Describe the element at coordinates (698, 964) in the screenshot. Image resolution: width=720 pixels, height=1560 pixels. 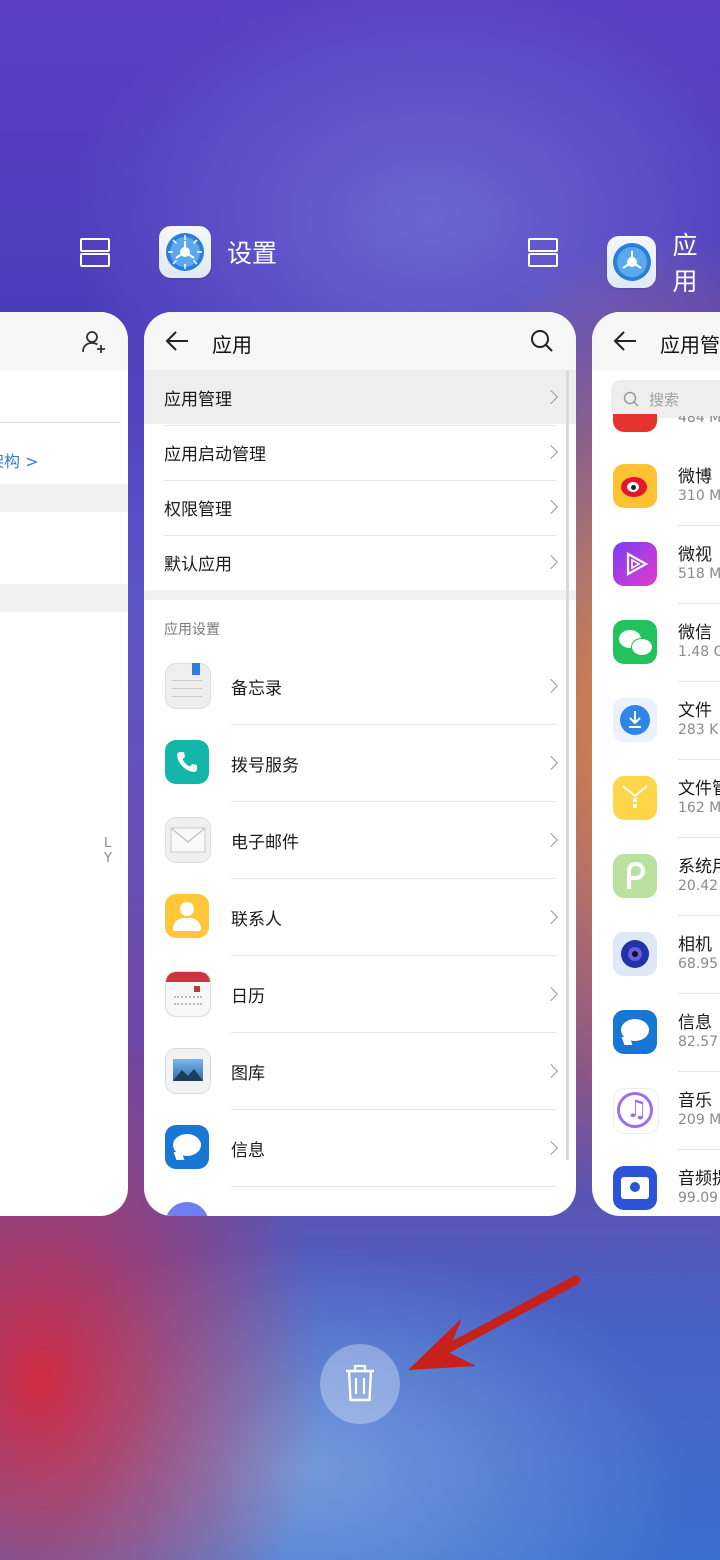
I see `app-size: 68.95` at that location.